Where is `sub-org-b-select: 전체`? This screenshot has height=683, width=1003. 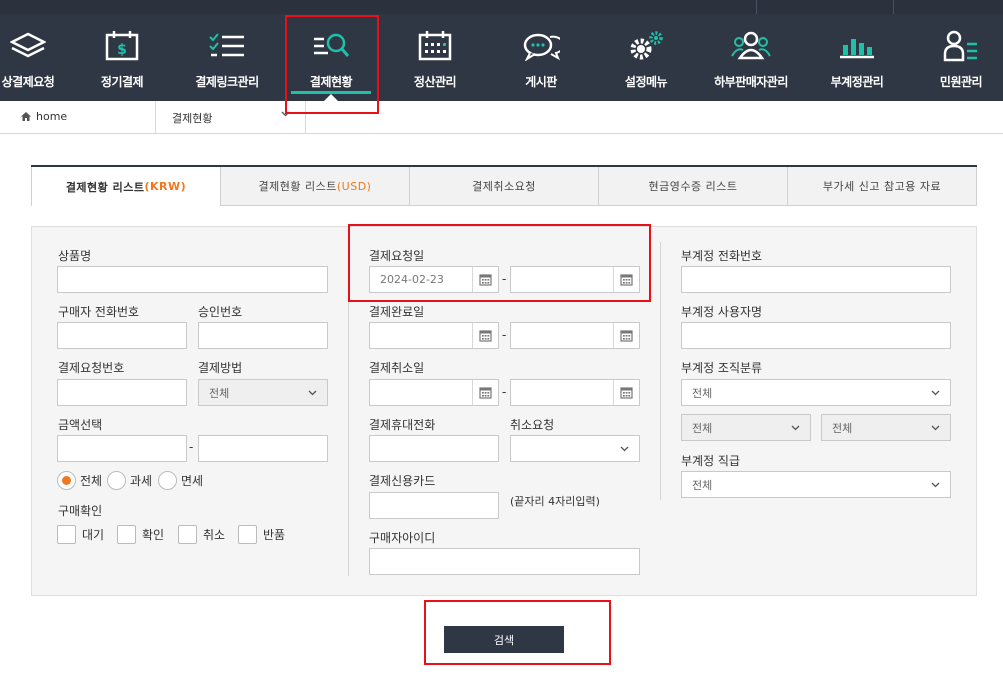
sub-org-b-select: 전체 is located at coordinates (886, 427).